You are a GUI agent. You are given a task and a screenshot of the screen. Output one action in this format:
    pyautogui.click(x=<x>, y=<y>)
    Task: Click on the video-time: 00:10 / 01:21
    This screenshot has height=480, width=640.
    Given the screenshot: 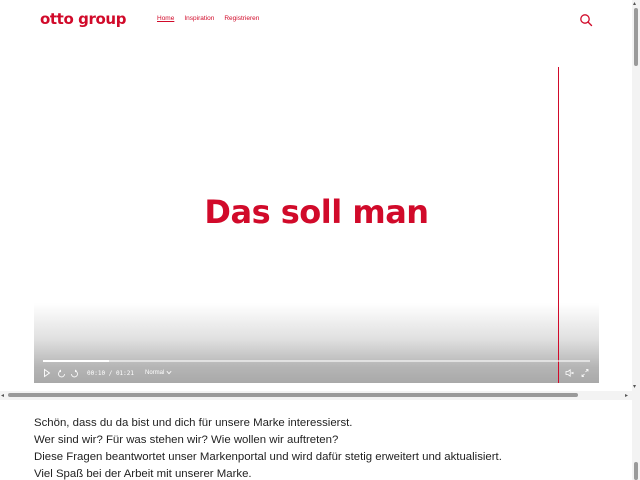 What is the action you would take?
    pyautogui.click(x=110, y=373)
    